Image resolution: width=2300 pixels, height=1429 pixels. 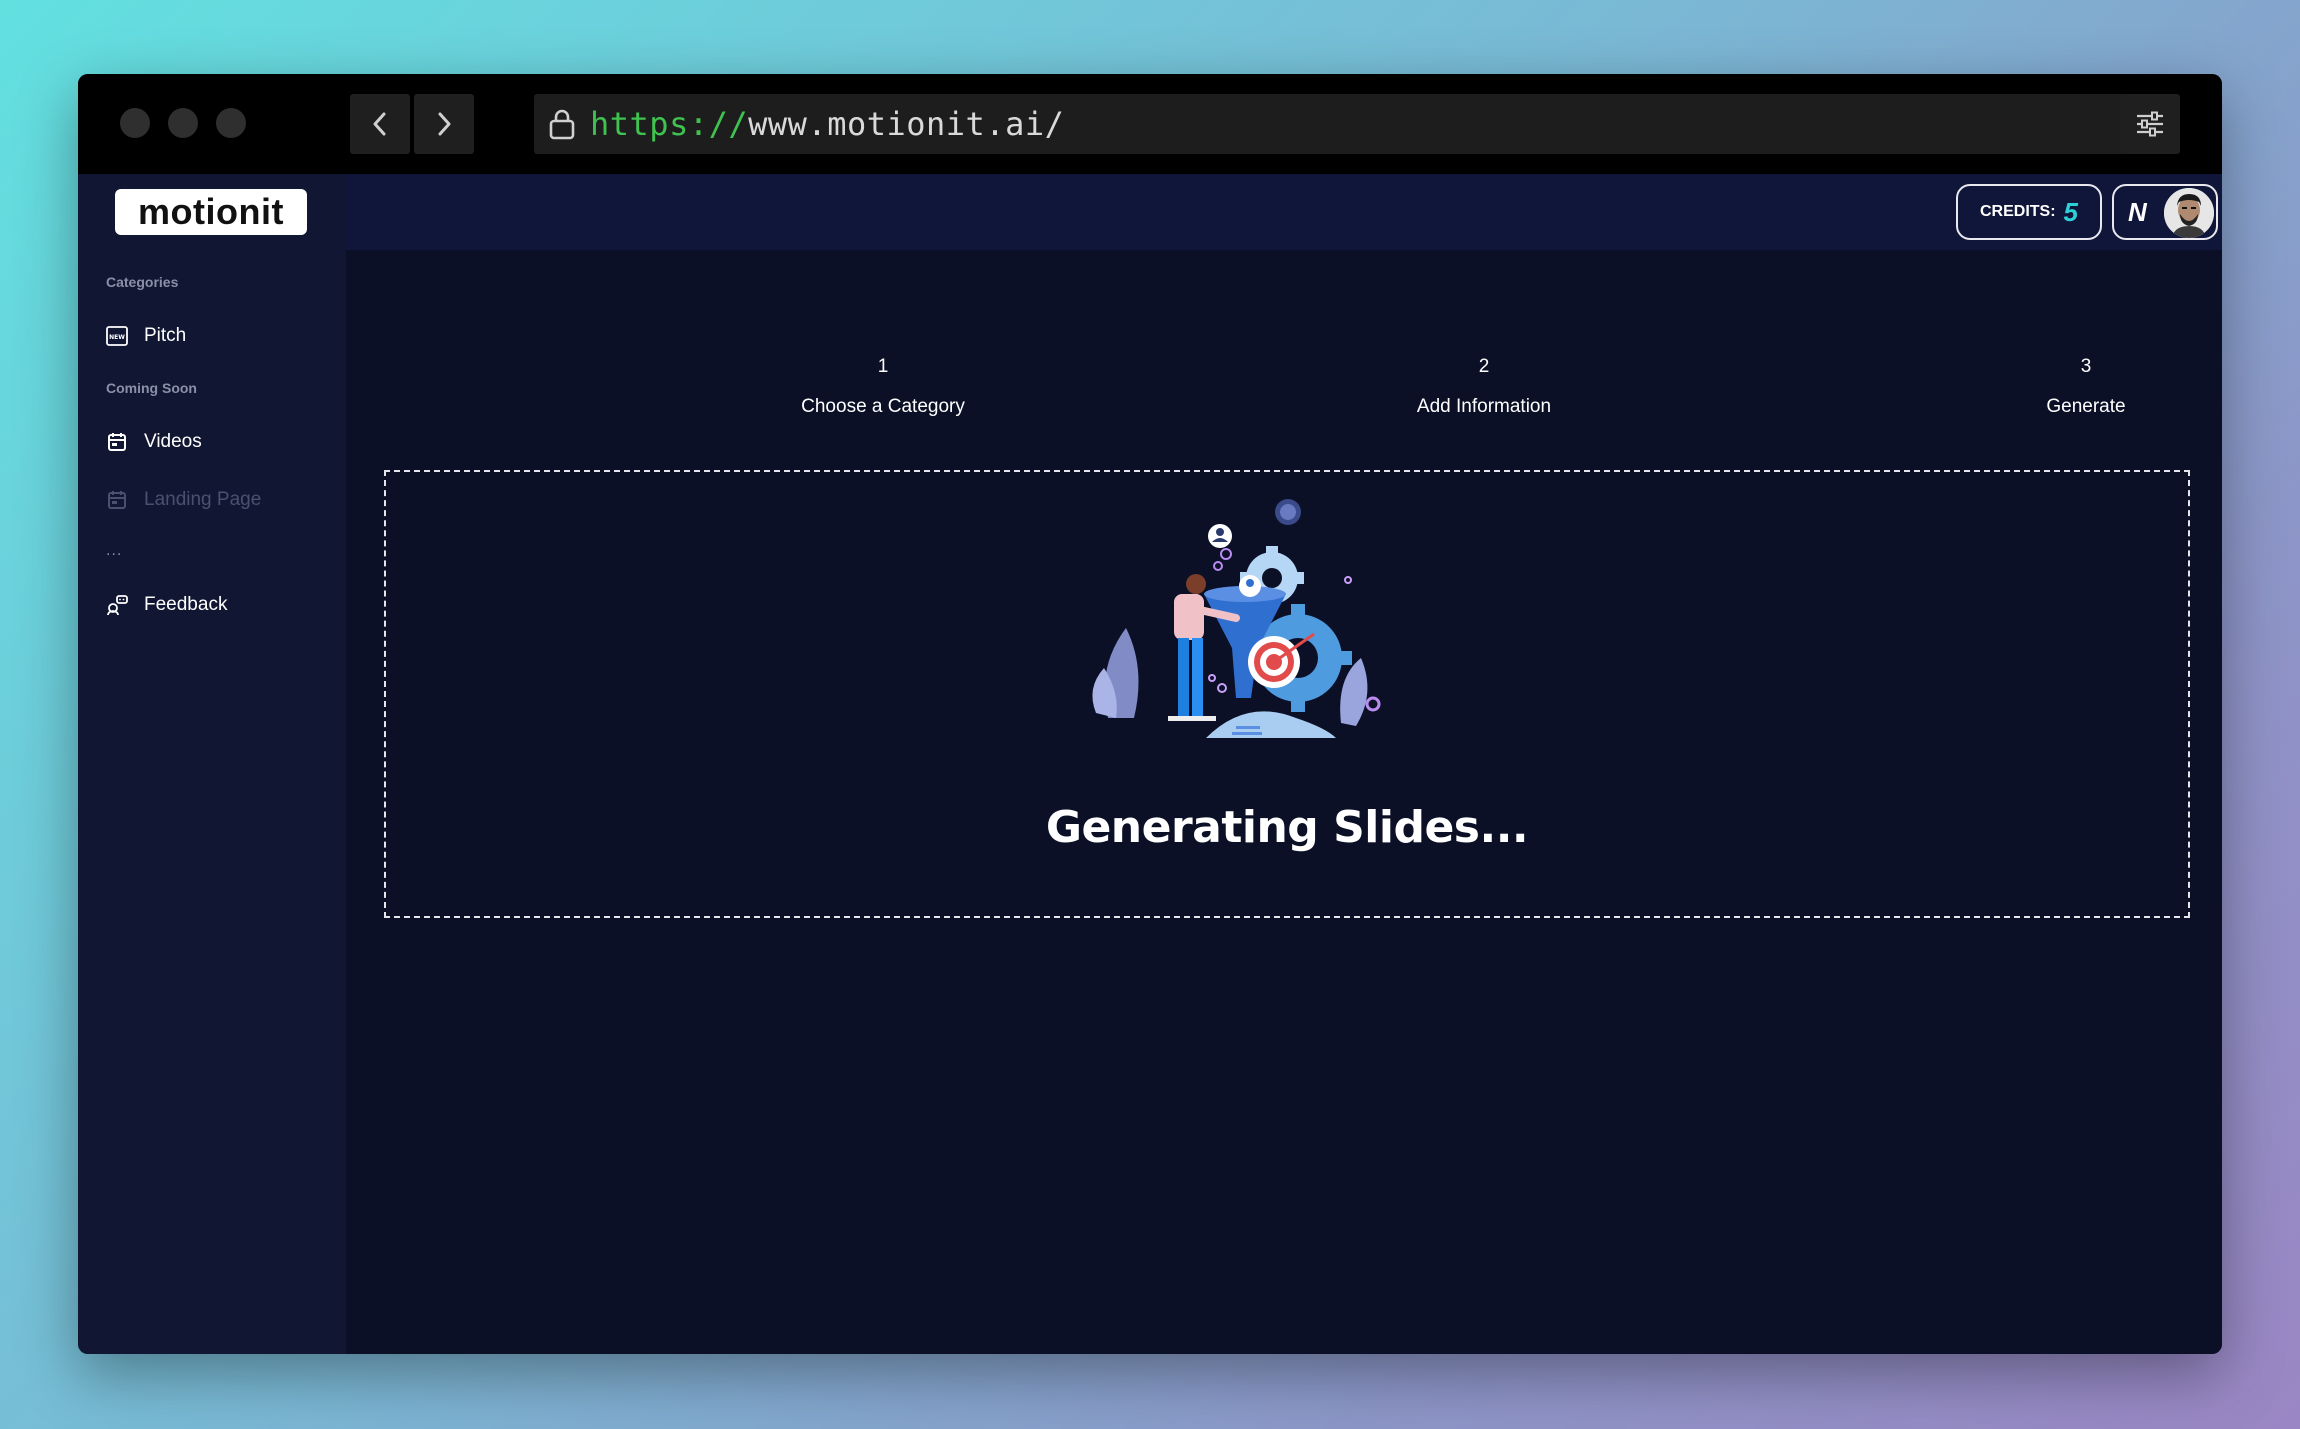 I want to click on chevron-right-icon, so click(x=444, y=124).